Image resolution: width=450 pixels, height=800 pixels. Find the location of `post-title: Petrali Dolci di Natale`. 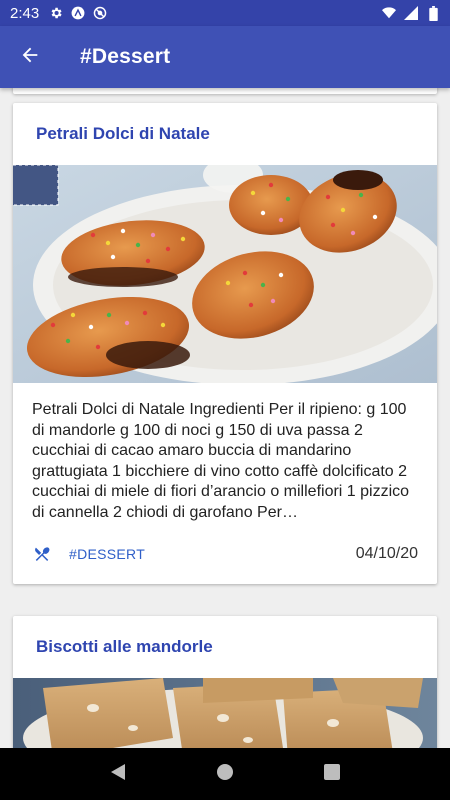

post-title: Petrali Dolci di Natale is located at coordinates (225, 134).